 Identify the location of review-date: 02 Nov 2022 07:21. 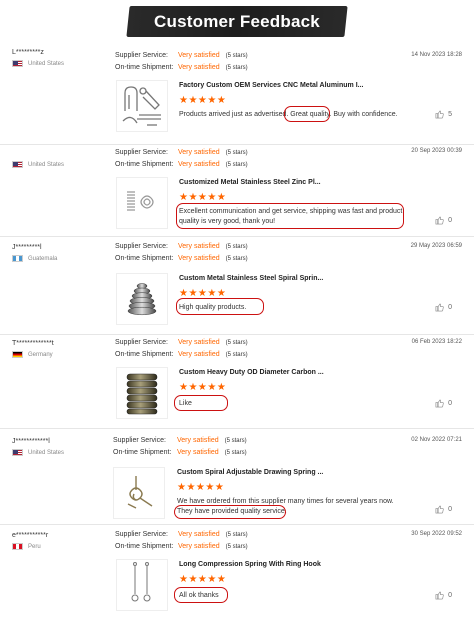
(436, 440).